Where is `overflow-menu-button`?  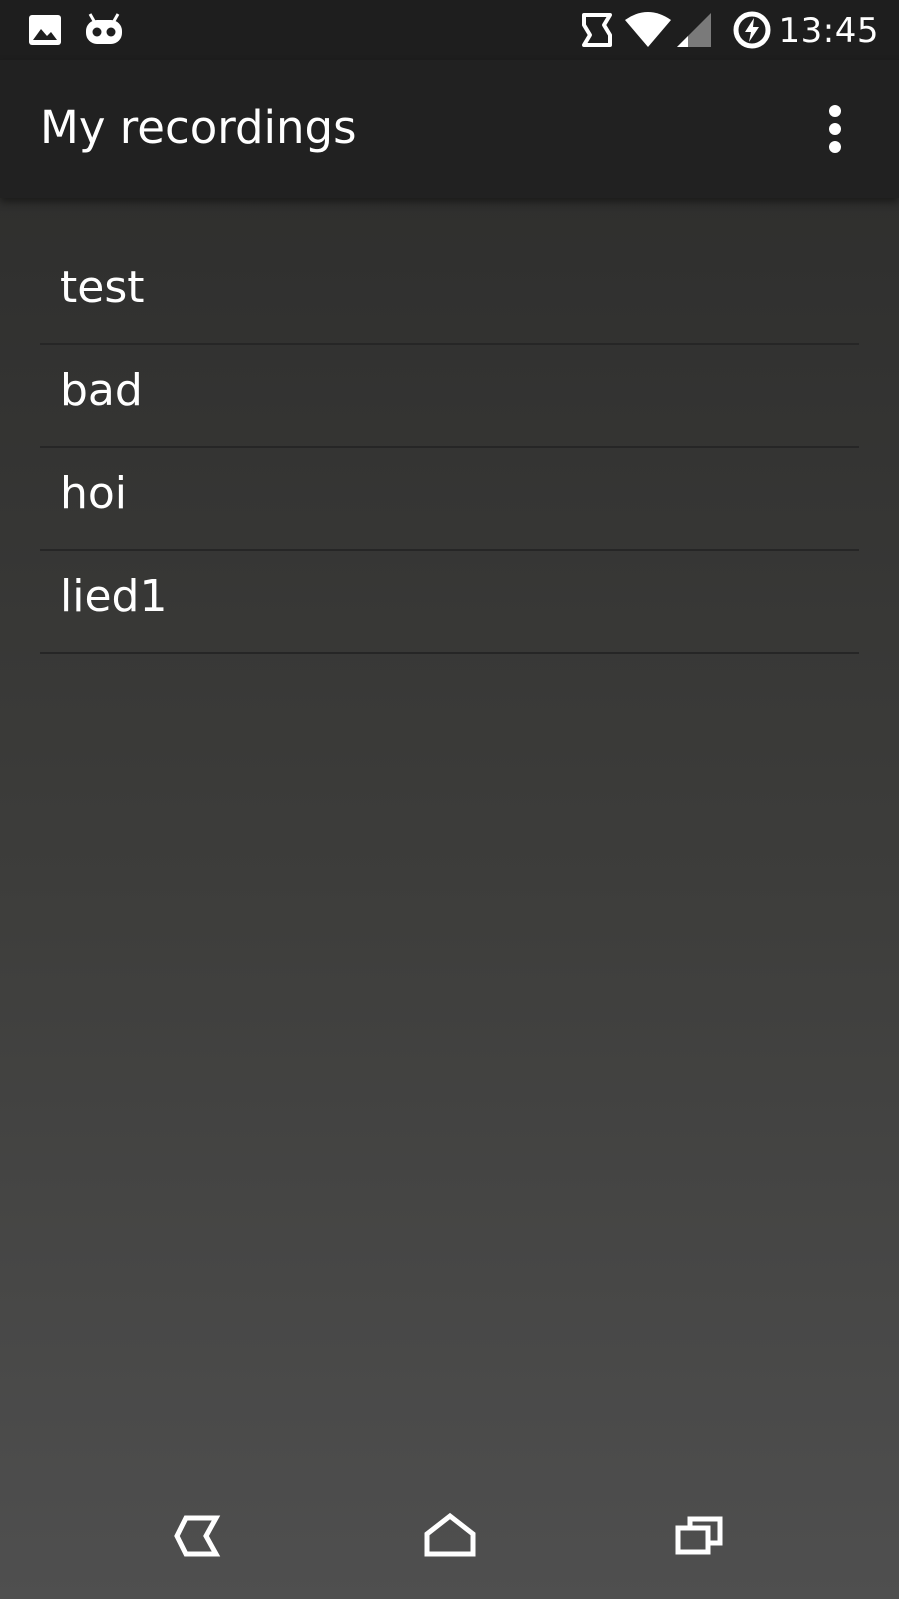
overflow-menu-button is located at coordinates (835, 130).